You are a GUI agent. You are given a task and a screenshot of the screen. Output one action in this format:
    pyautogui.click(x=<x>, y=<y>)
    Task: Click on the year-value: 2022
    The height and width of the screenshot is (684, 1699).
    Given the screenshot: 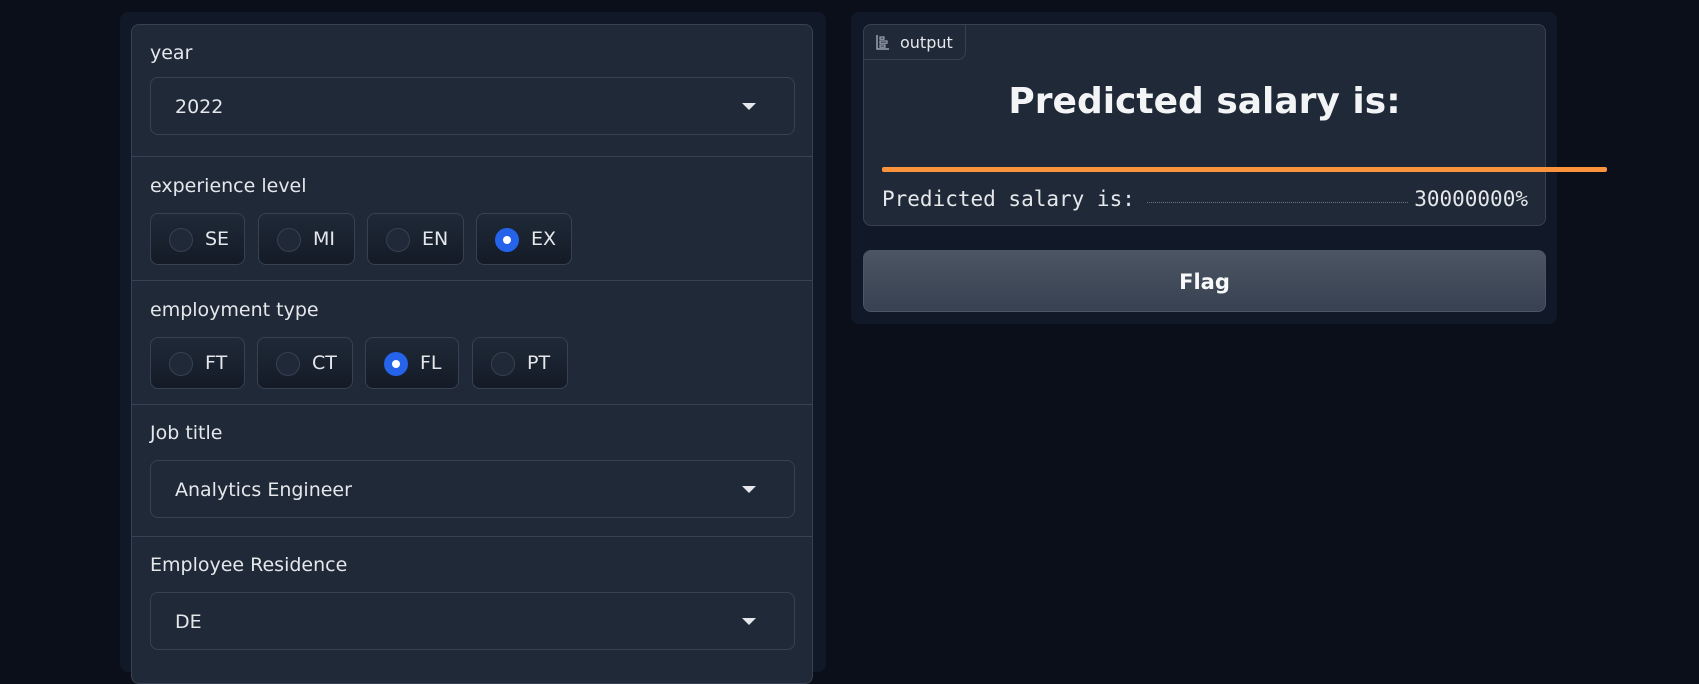 What is the action you would take?
    pyautogui.click(x=199, y=107)
    